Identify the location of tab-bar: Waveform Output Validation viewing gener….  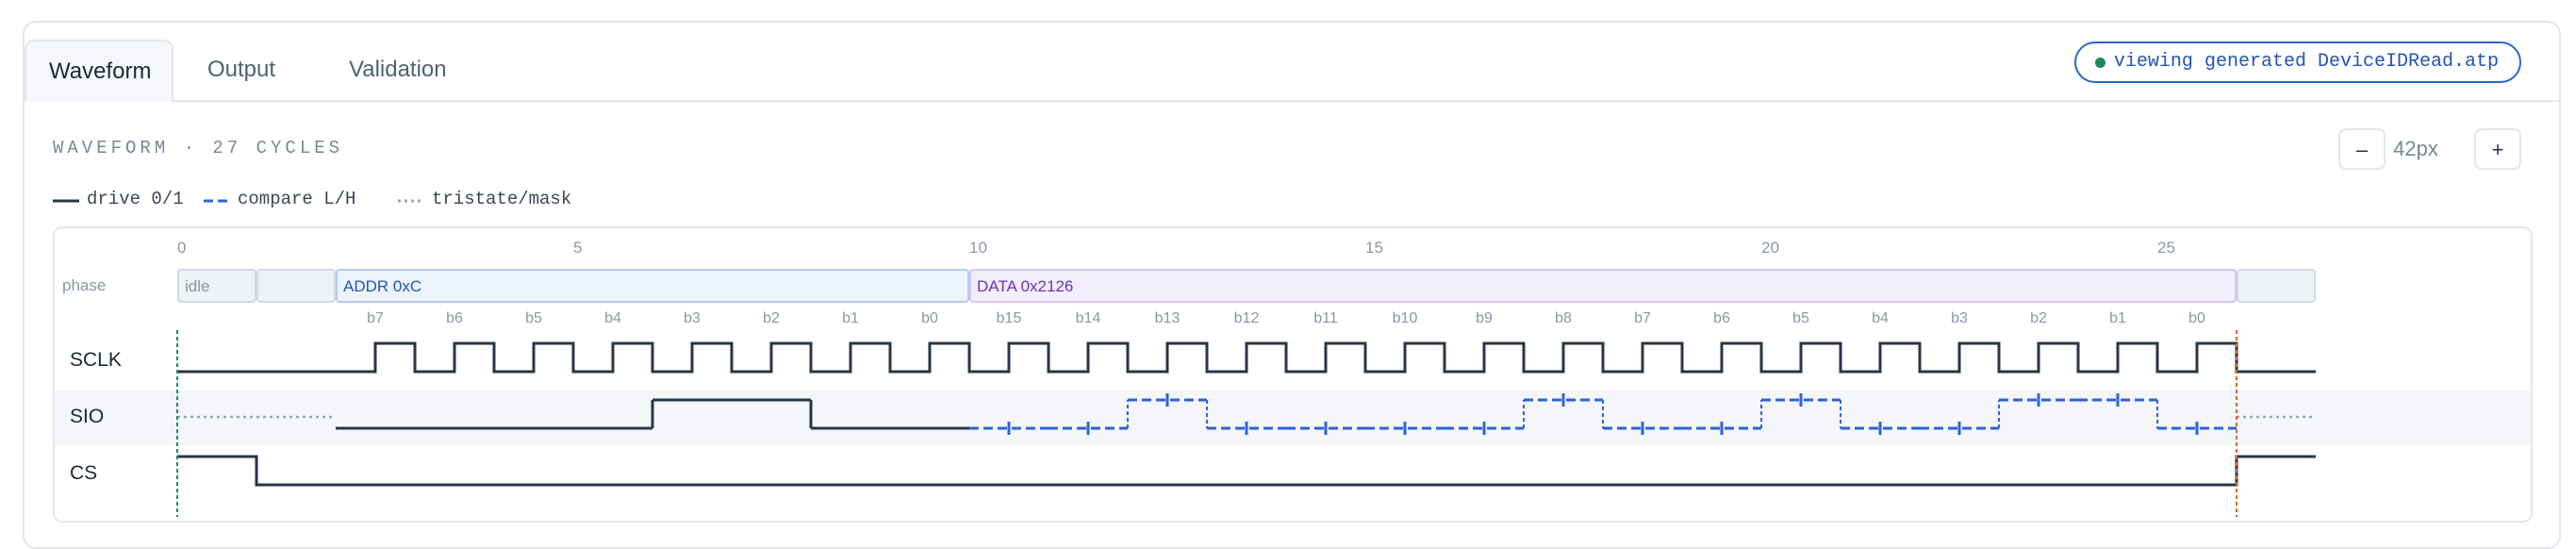
(1292, 62).